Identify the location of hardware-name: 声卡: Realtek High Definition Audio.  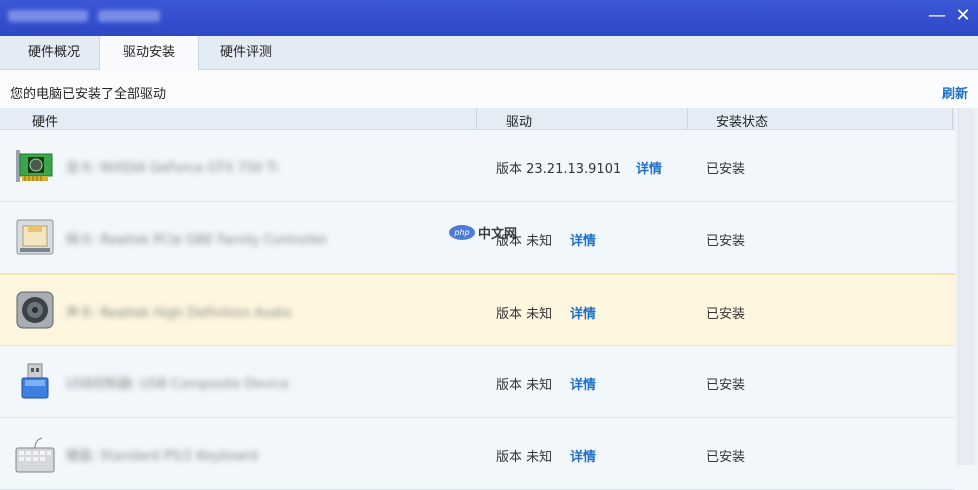
(179, 313).